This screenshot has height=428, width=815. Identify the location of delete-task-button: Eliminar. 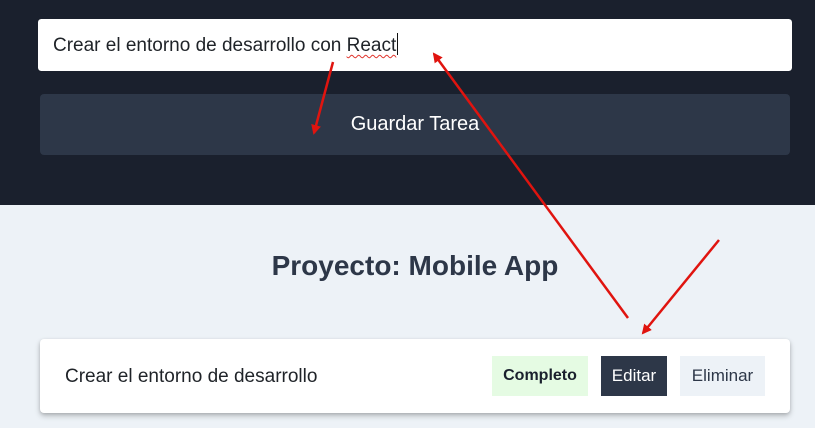
(722, 376).